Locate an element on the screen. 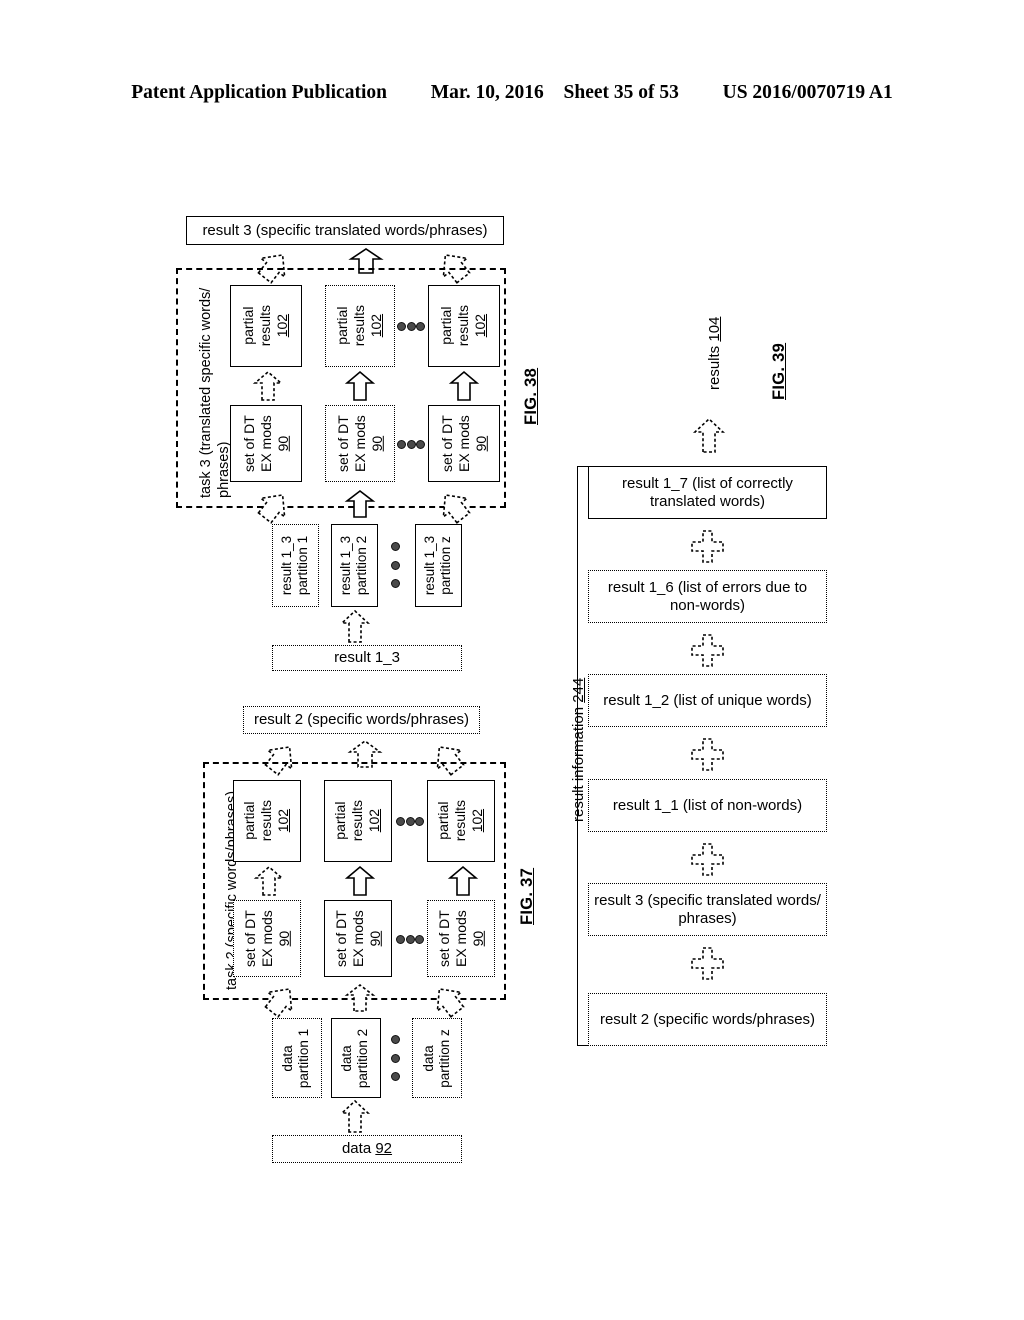 The width and height of the screenshot is (1024, 1320). fig37-figure-label-text: FIG. 37 is located at coordinates (527, 896).